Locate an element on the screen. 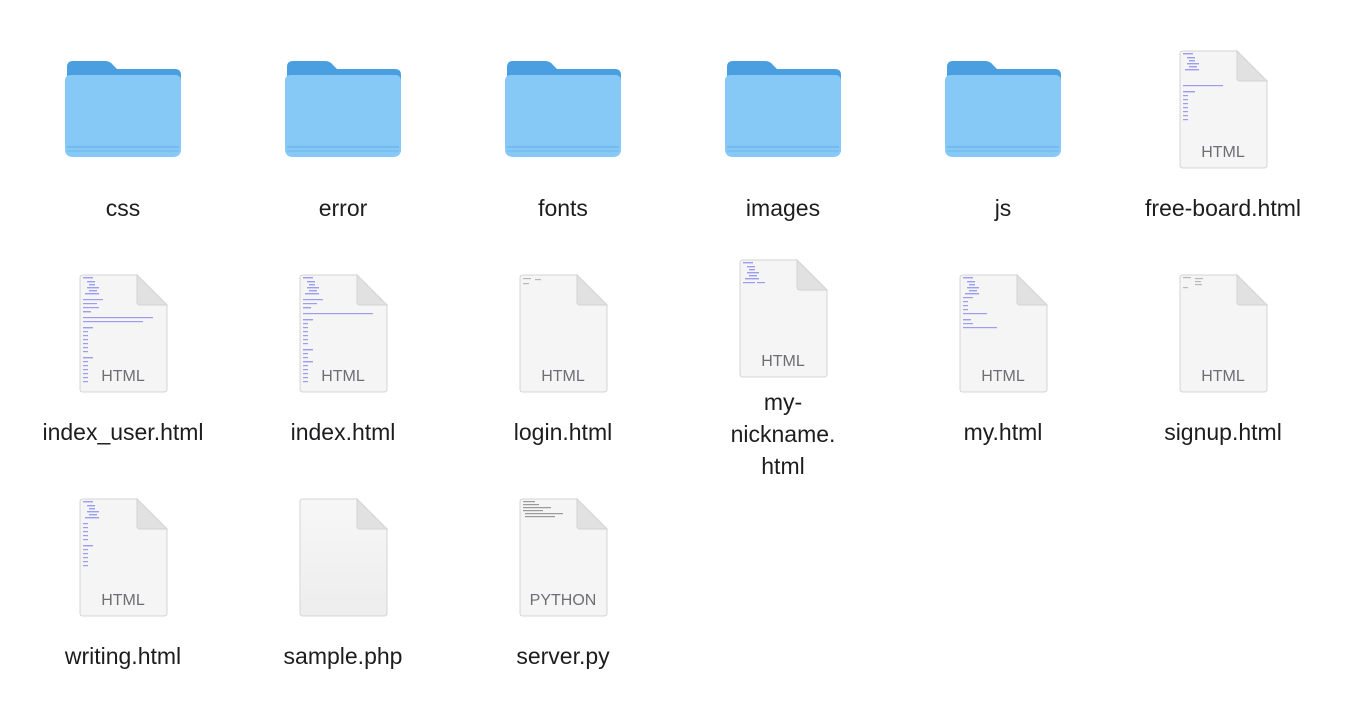  file-item-my: HTML my.html is located at coordinates (1003, 370).